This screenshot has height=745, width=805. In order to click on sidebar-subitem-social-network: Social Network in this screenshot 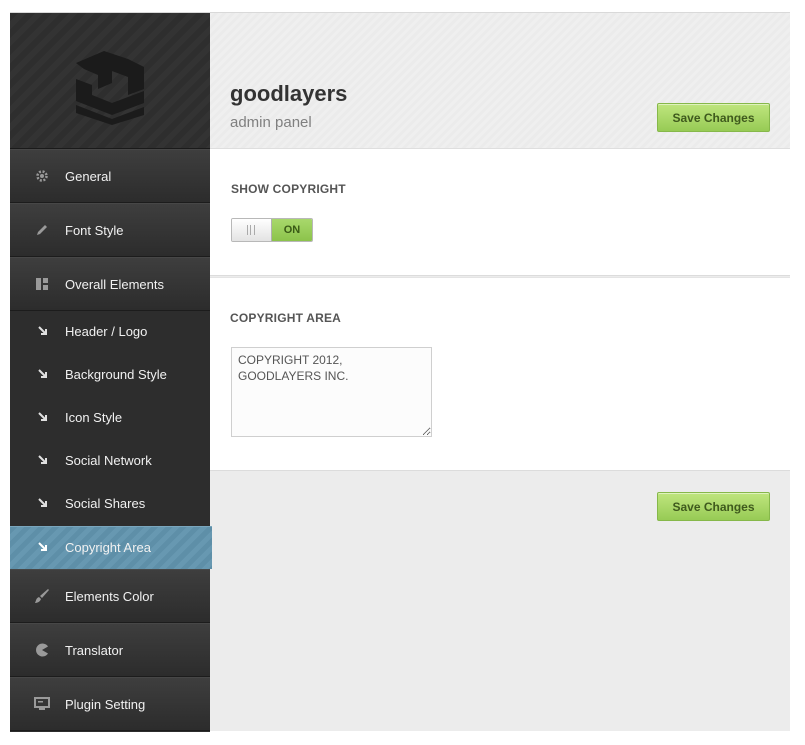, I will do `click(110, 461)`.